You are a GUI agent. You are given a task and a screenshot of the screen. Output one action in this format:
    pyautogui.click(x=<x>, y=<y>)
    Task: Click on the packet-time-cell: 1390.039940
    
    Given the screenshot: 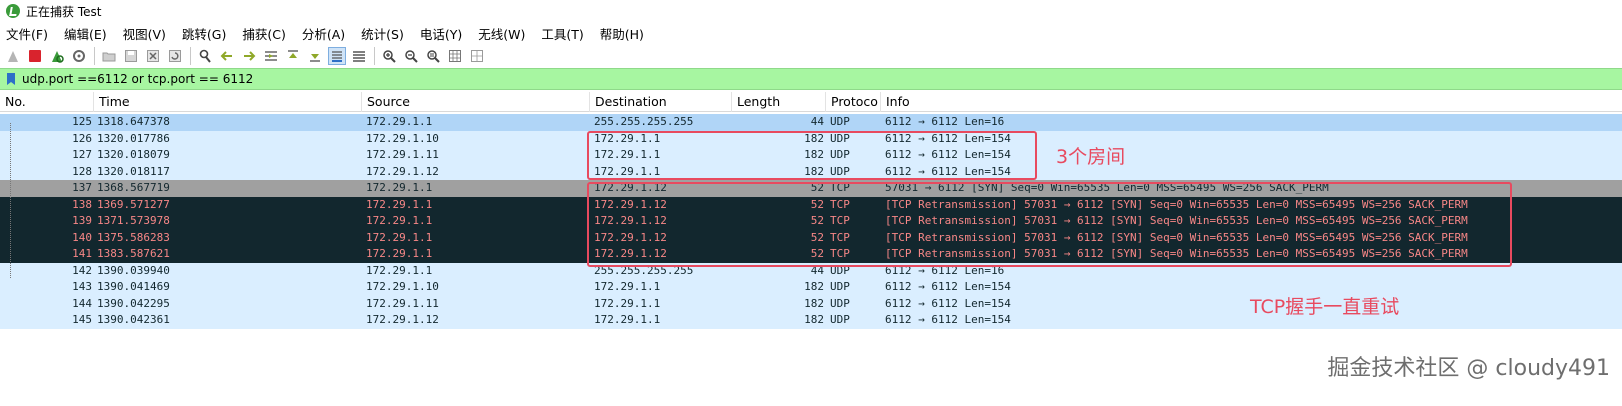 What is the action you would take?
    pyautogui.click(x=133, y=270)
    